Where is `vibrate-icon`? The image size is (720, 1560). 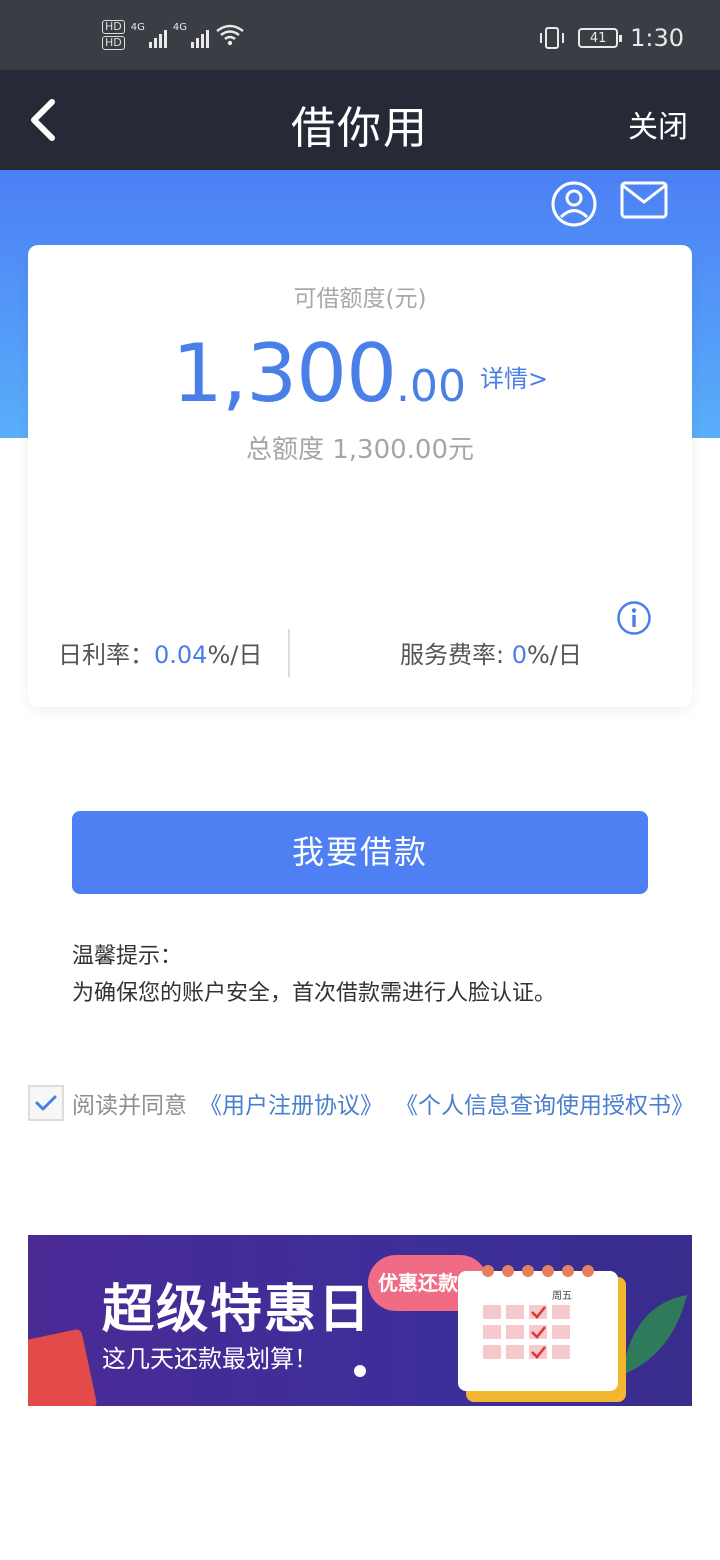 vibrate-icon is located at coordinates (552, 38).